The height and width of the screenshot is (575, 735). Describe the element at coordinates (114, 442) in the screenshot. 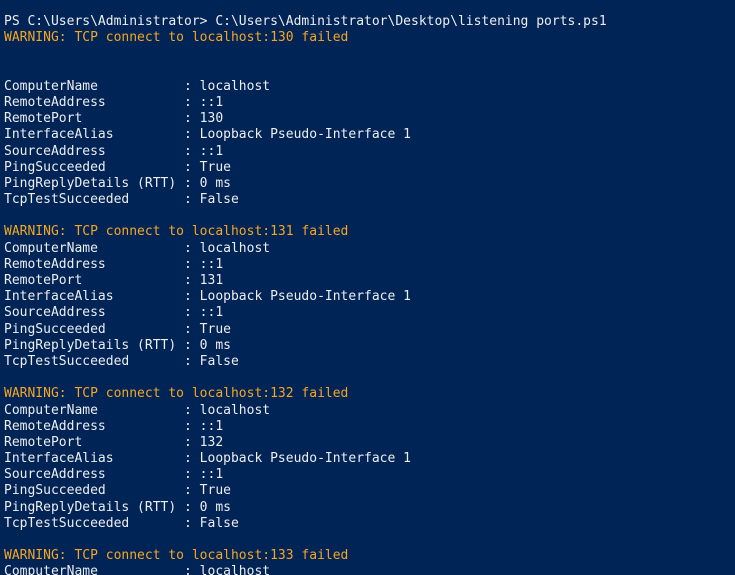

I see `remote-port-line: RemotePort : 132` at that location.